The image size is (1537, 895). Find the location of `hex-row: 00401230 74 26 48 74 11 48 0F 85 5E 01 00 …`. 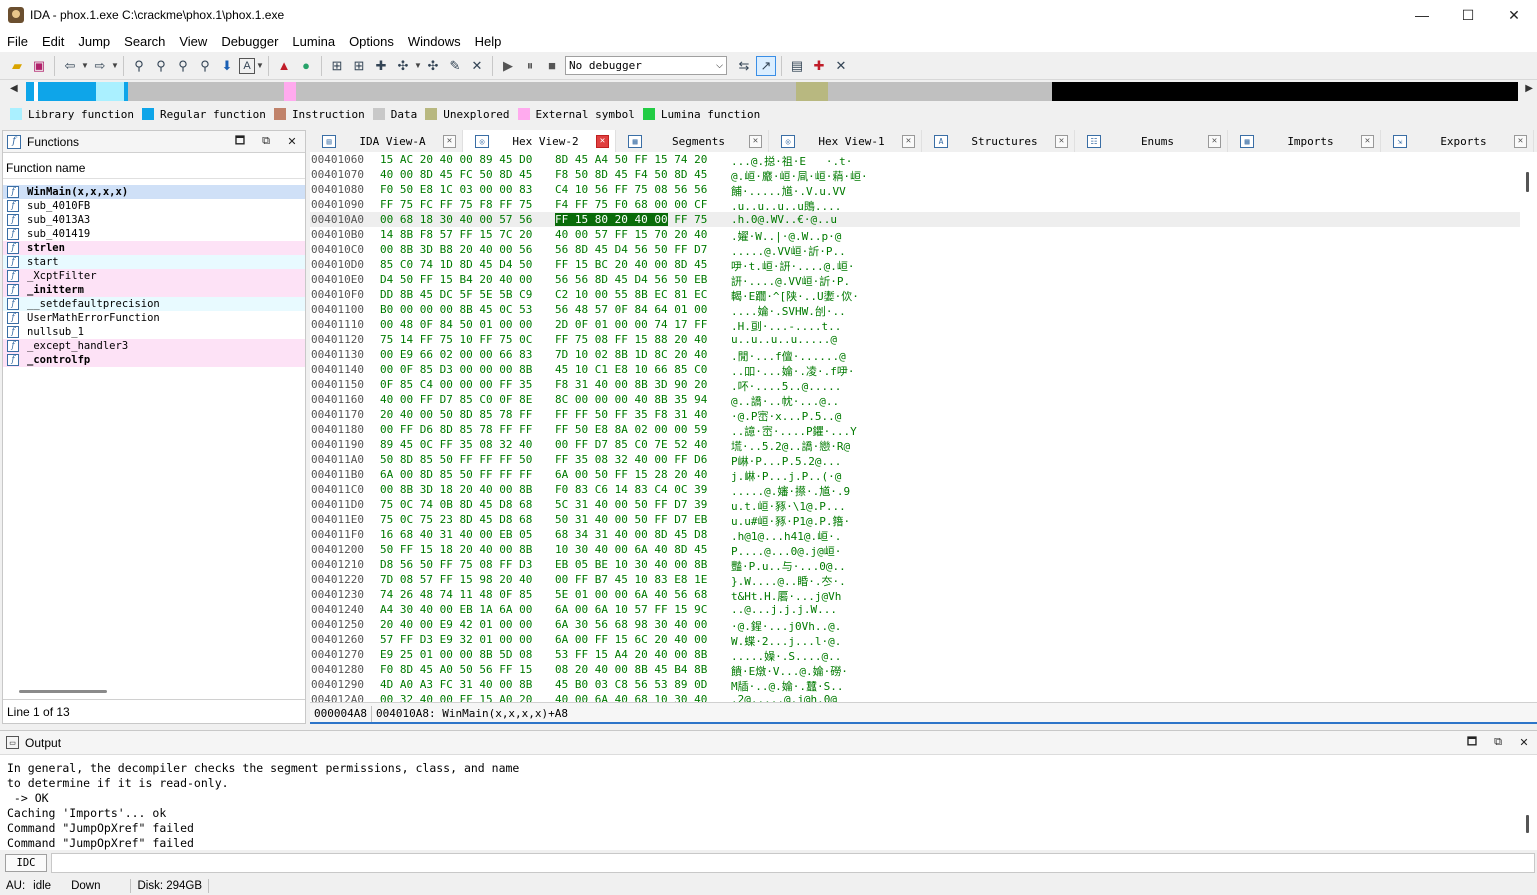

hex-row: 00401230 74 26 48 74 11 48 0F 85 5E 01 00 … is located at coordinates (915, 595).